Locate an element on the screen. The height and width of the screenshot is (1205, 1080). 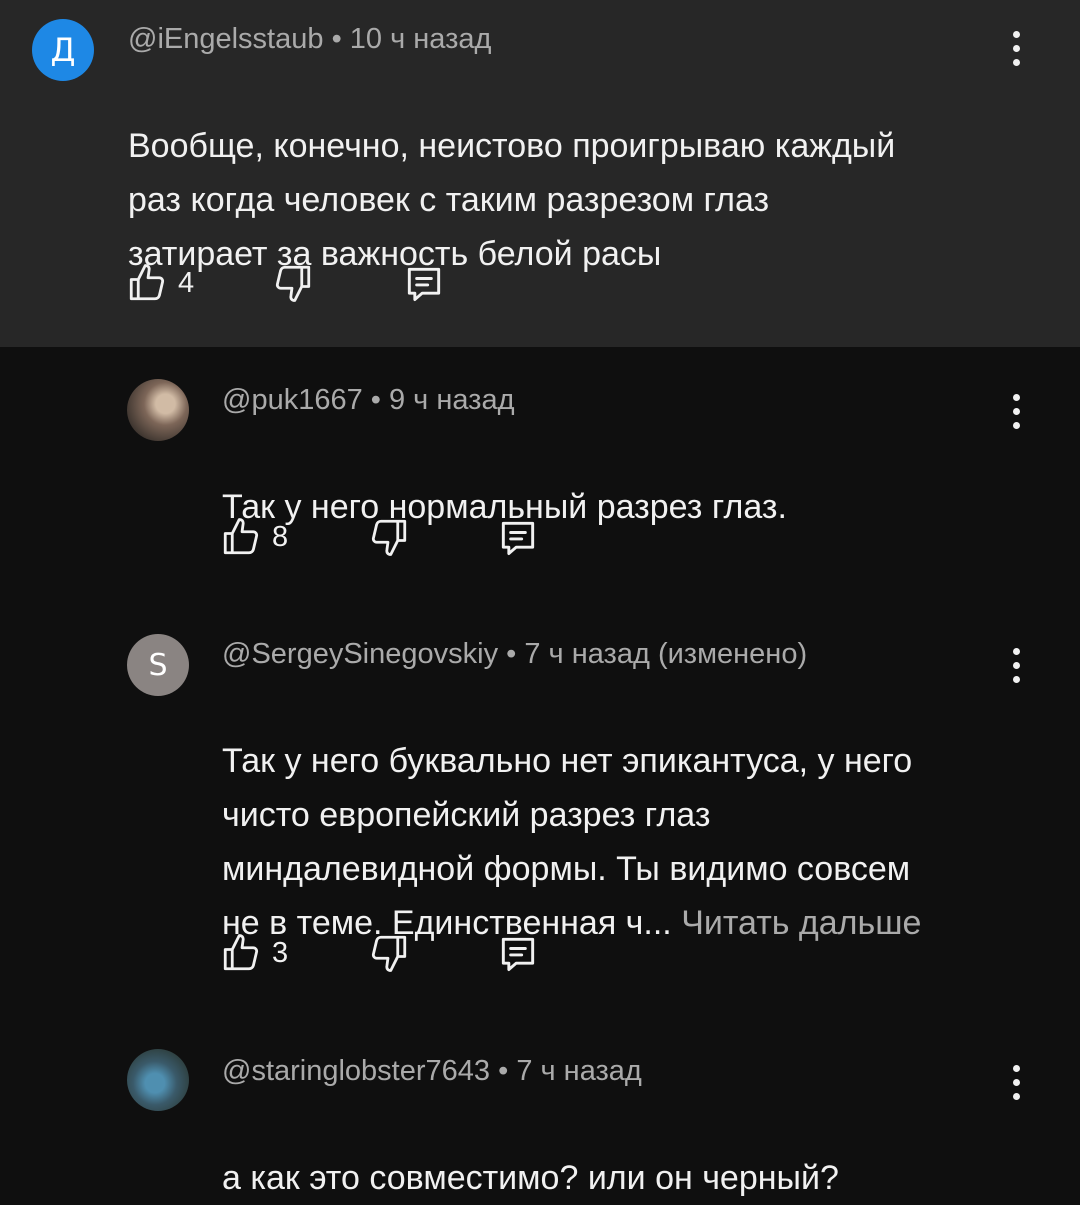
avatar-letter: S is located at coordinates (158, 665).